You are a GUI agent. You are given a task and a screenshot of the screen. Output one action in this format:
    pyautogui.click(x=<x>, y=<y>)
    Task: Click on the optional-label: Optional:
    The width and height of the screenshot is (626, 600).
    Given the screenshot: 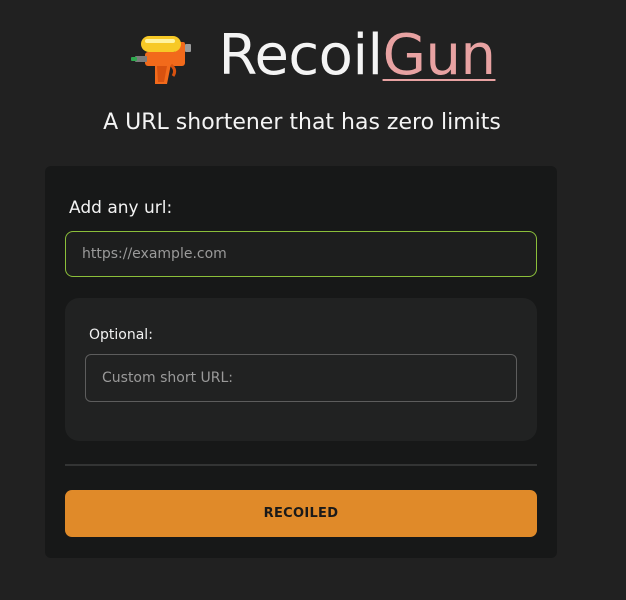 What is the action you would take?
    pyautogui.click(x=121, y=335)
    